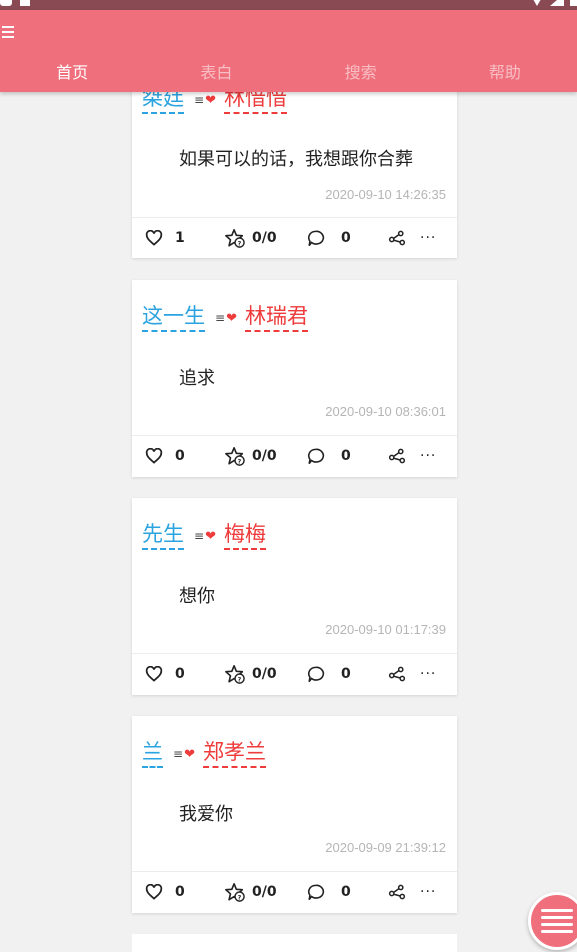 This screenshot has width=577, height=952. Describe the element at coordinates (165, 238) in the screenshot. I see `like-button: 1` at that location.